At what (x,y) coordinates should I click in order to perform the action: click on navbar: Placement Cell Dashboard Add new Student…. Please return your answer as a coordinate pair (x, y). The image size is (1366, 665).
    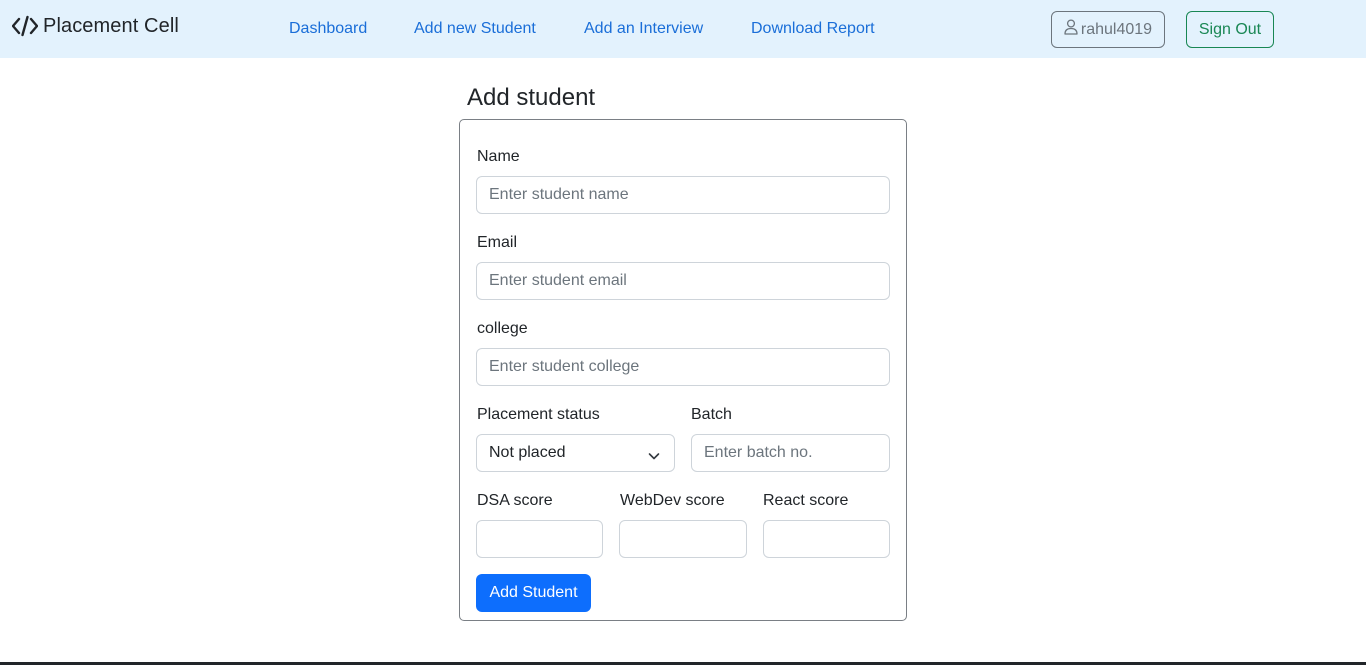
    Looking at the image, I should click on (683, 29).